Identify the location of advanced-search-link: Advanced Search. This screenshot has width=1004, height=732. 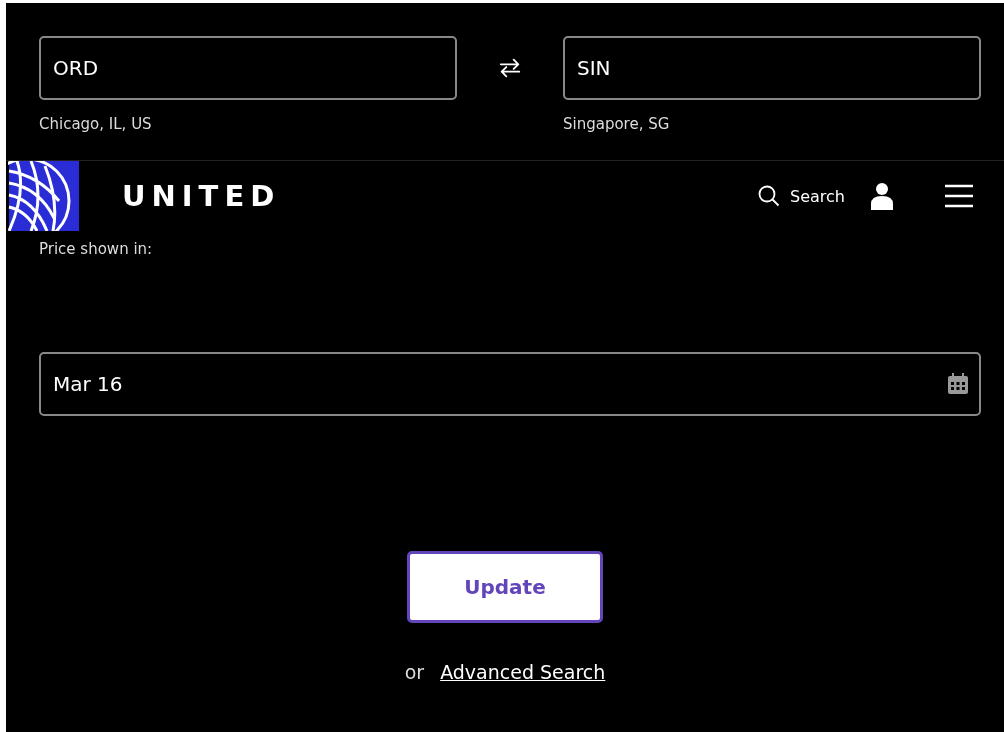
(523, 672).